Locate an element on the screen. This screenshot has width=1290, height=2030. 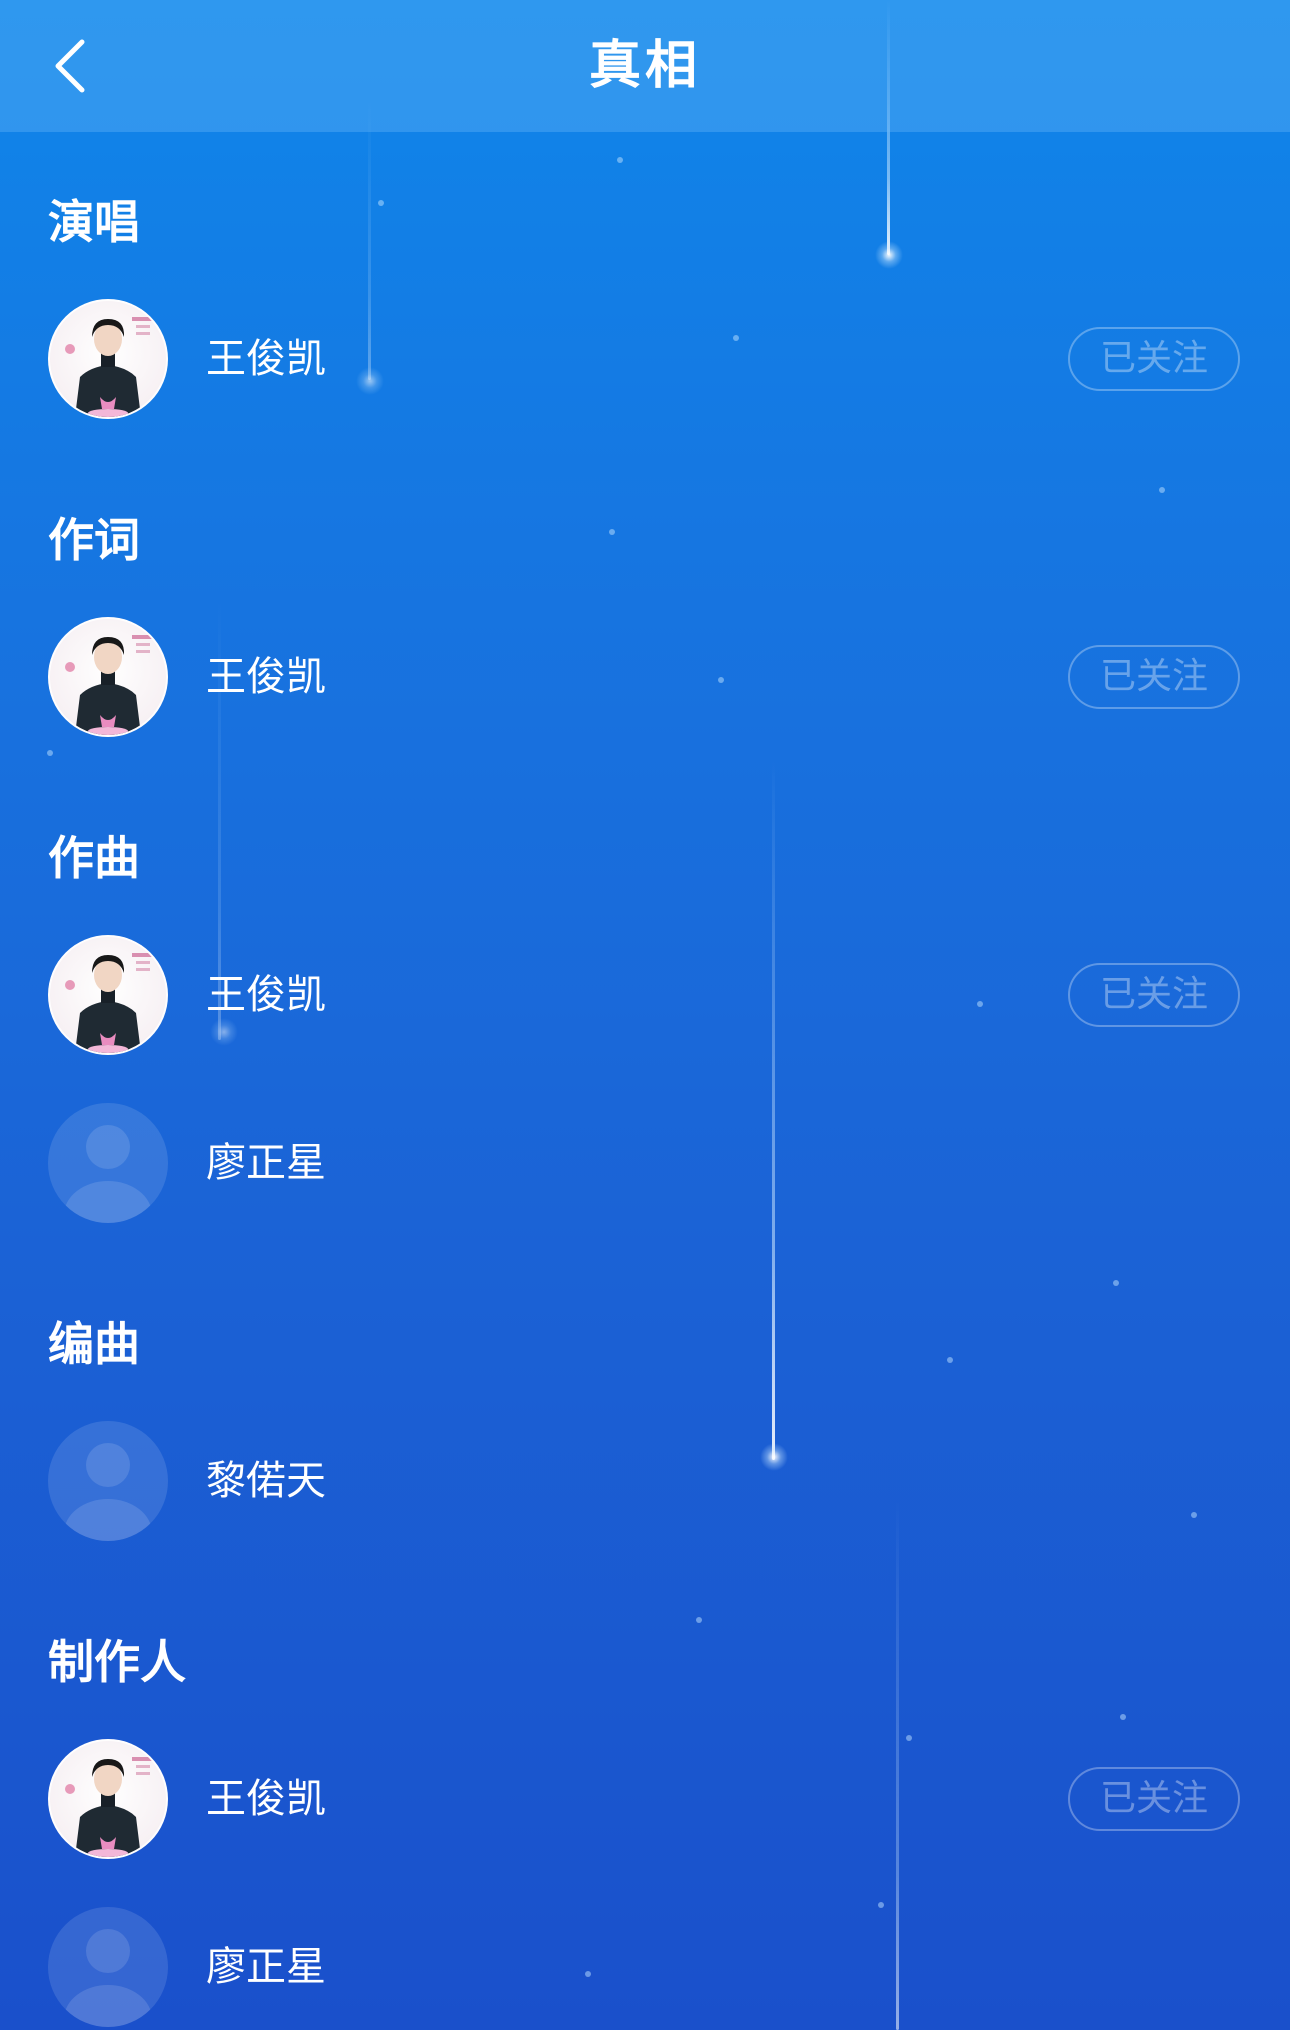
page-title: 真相 is located at coordinates (644, 66).